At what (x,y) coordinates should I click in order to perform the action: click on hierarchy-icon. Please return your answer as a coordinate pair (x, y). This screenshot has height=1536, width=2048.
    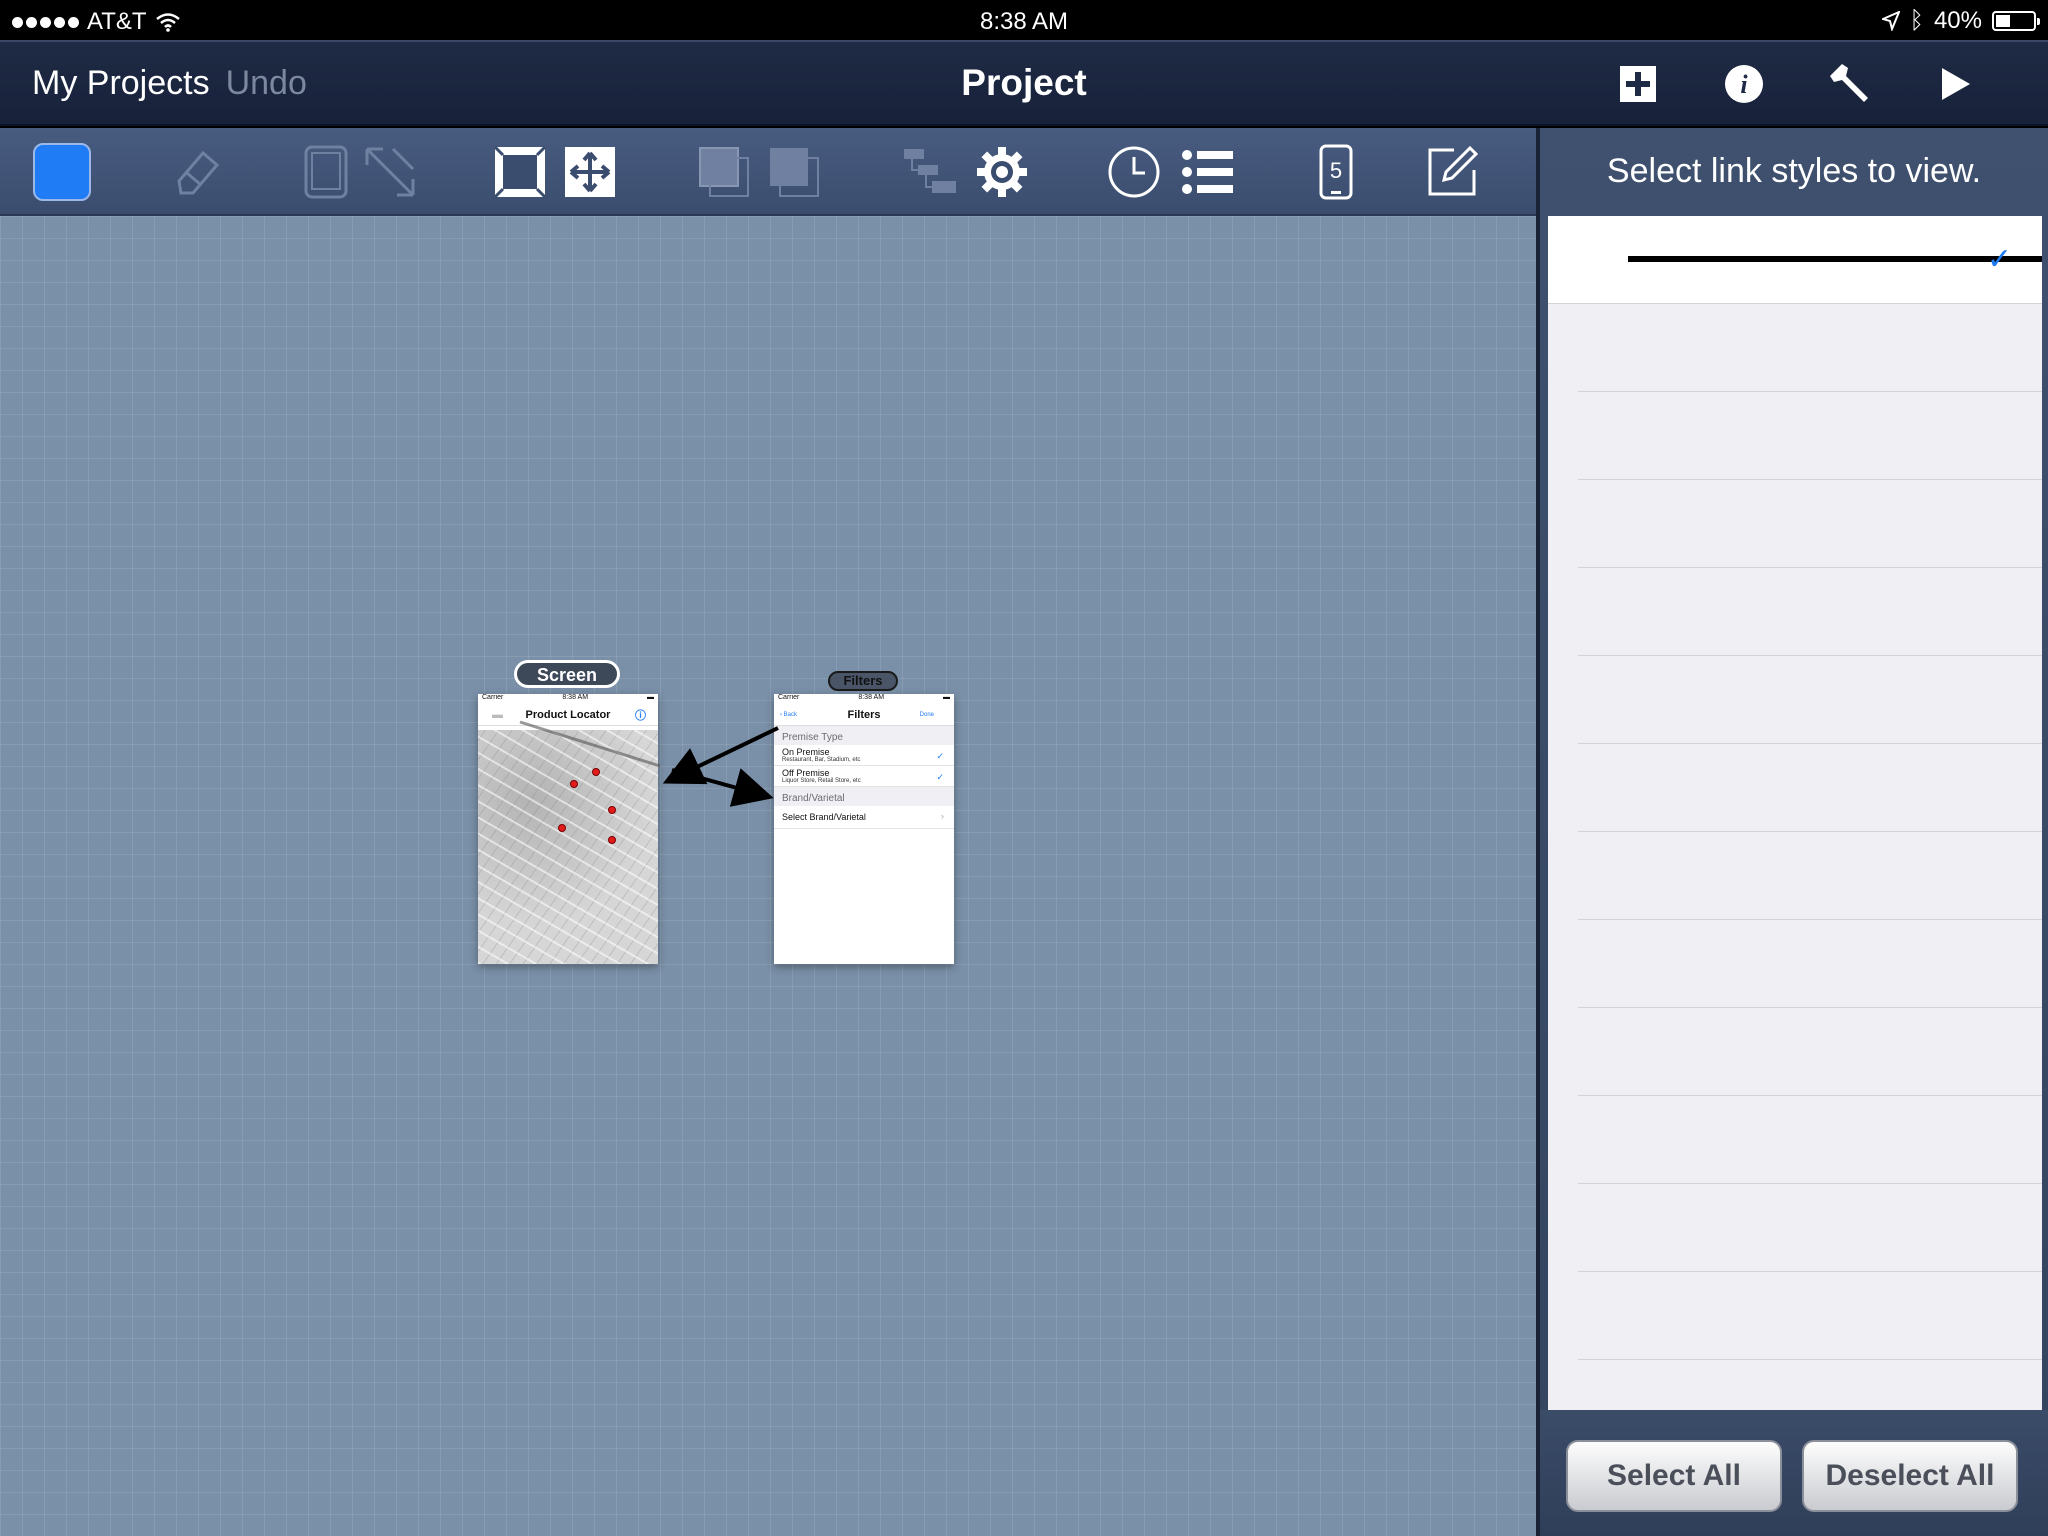
    Looking at the image, I should click on (930, 172).